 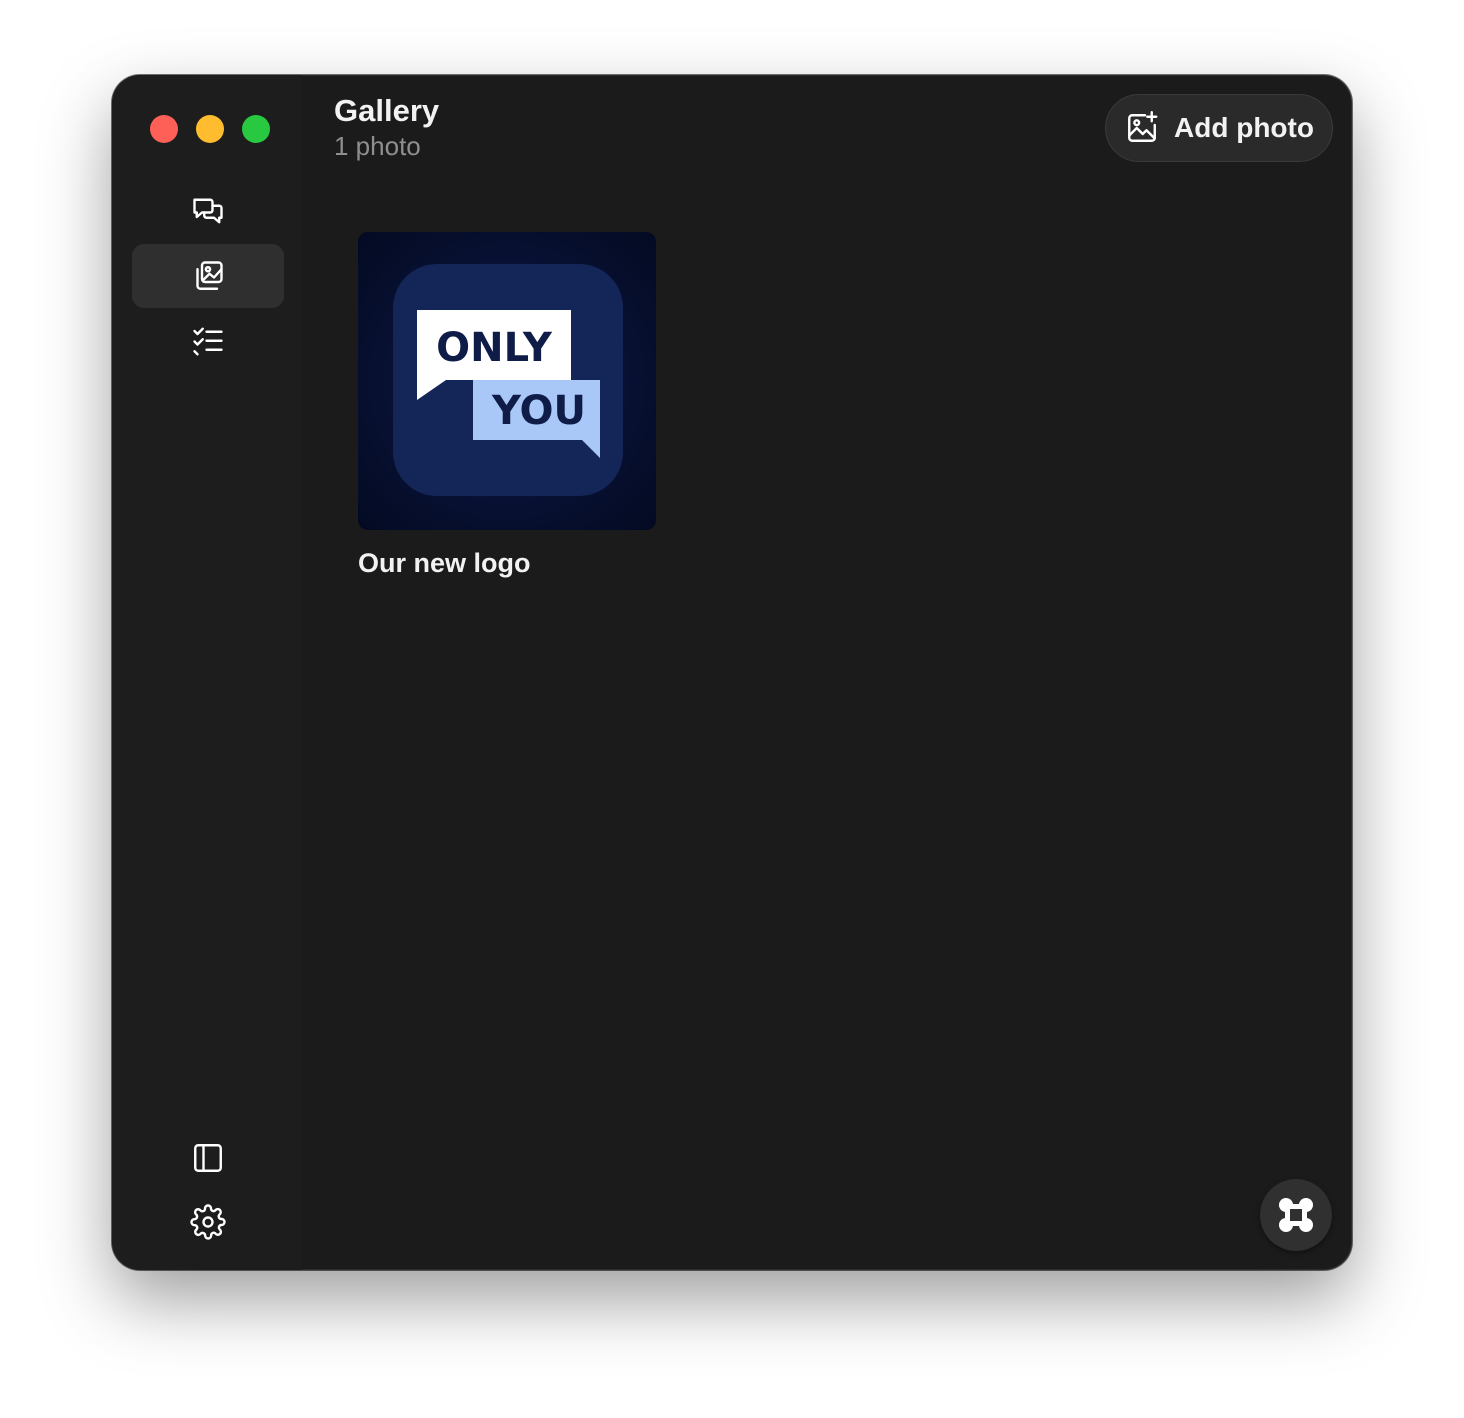 I want to click on close-window-button, so click(x=164, y=129).